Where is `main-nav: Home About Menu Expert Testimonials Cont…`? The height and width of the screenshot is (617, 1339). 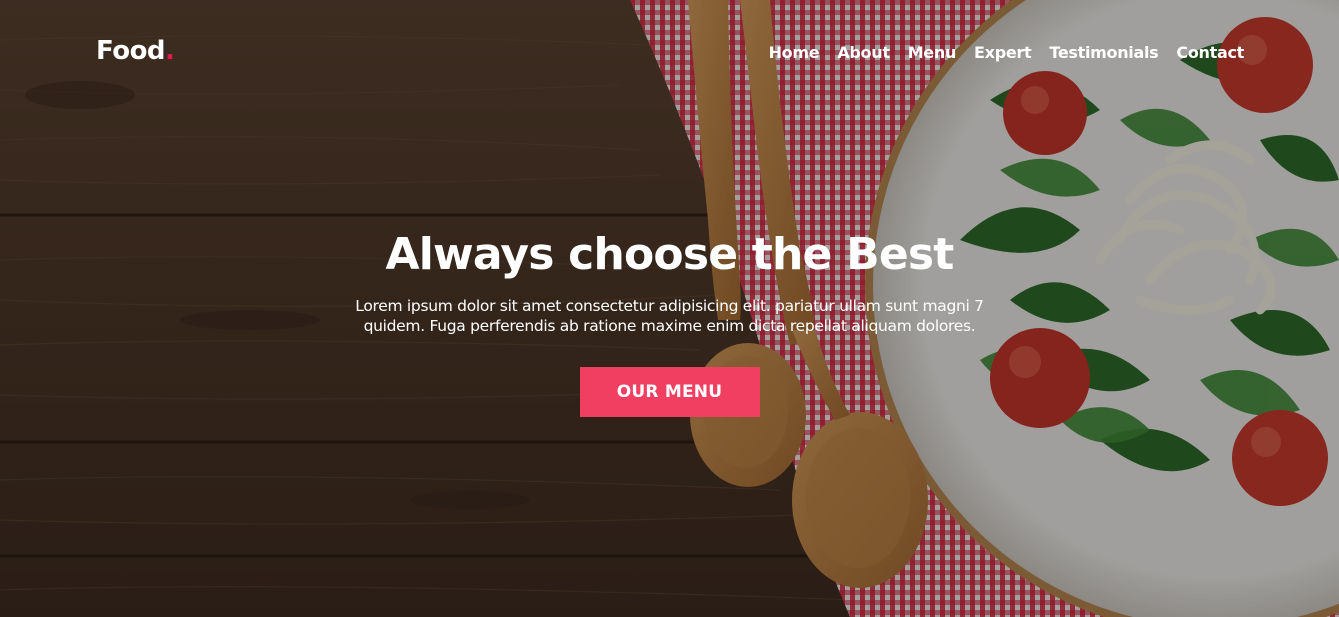
main-nav: Home About Menu Expert Testimonials Cont… is located at coordinates (998, 52).